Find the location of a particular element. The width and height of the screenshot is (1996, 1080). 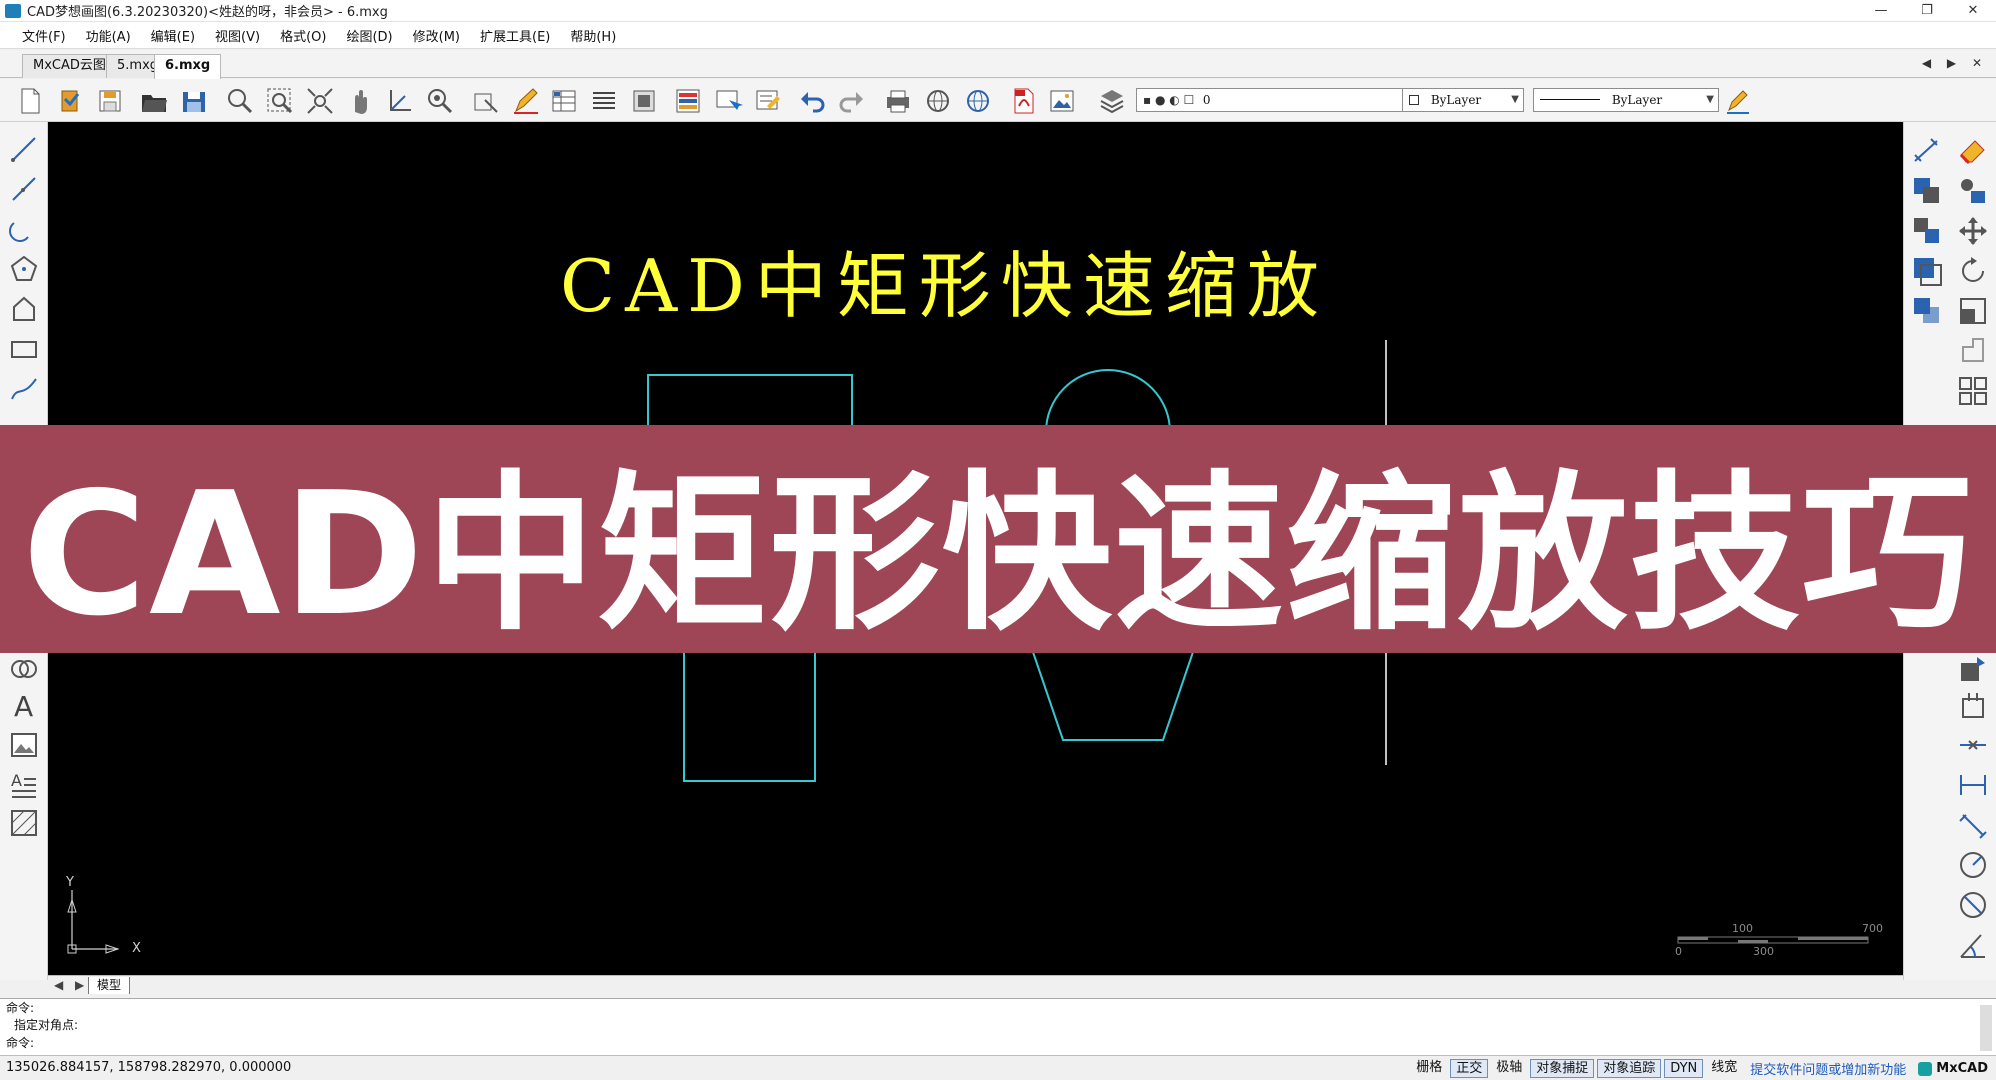

properties-table-icon is located at coordinates (564, 101).